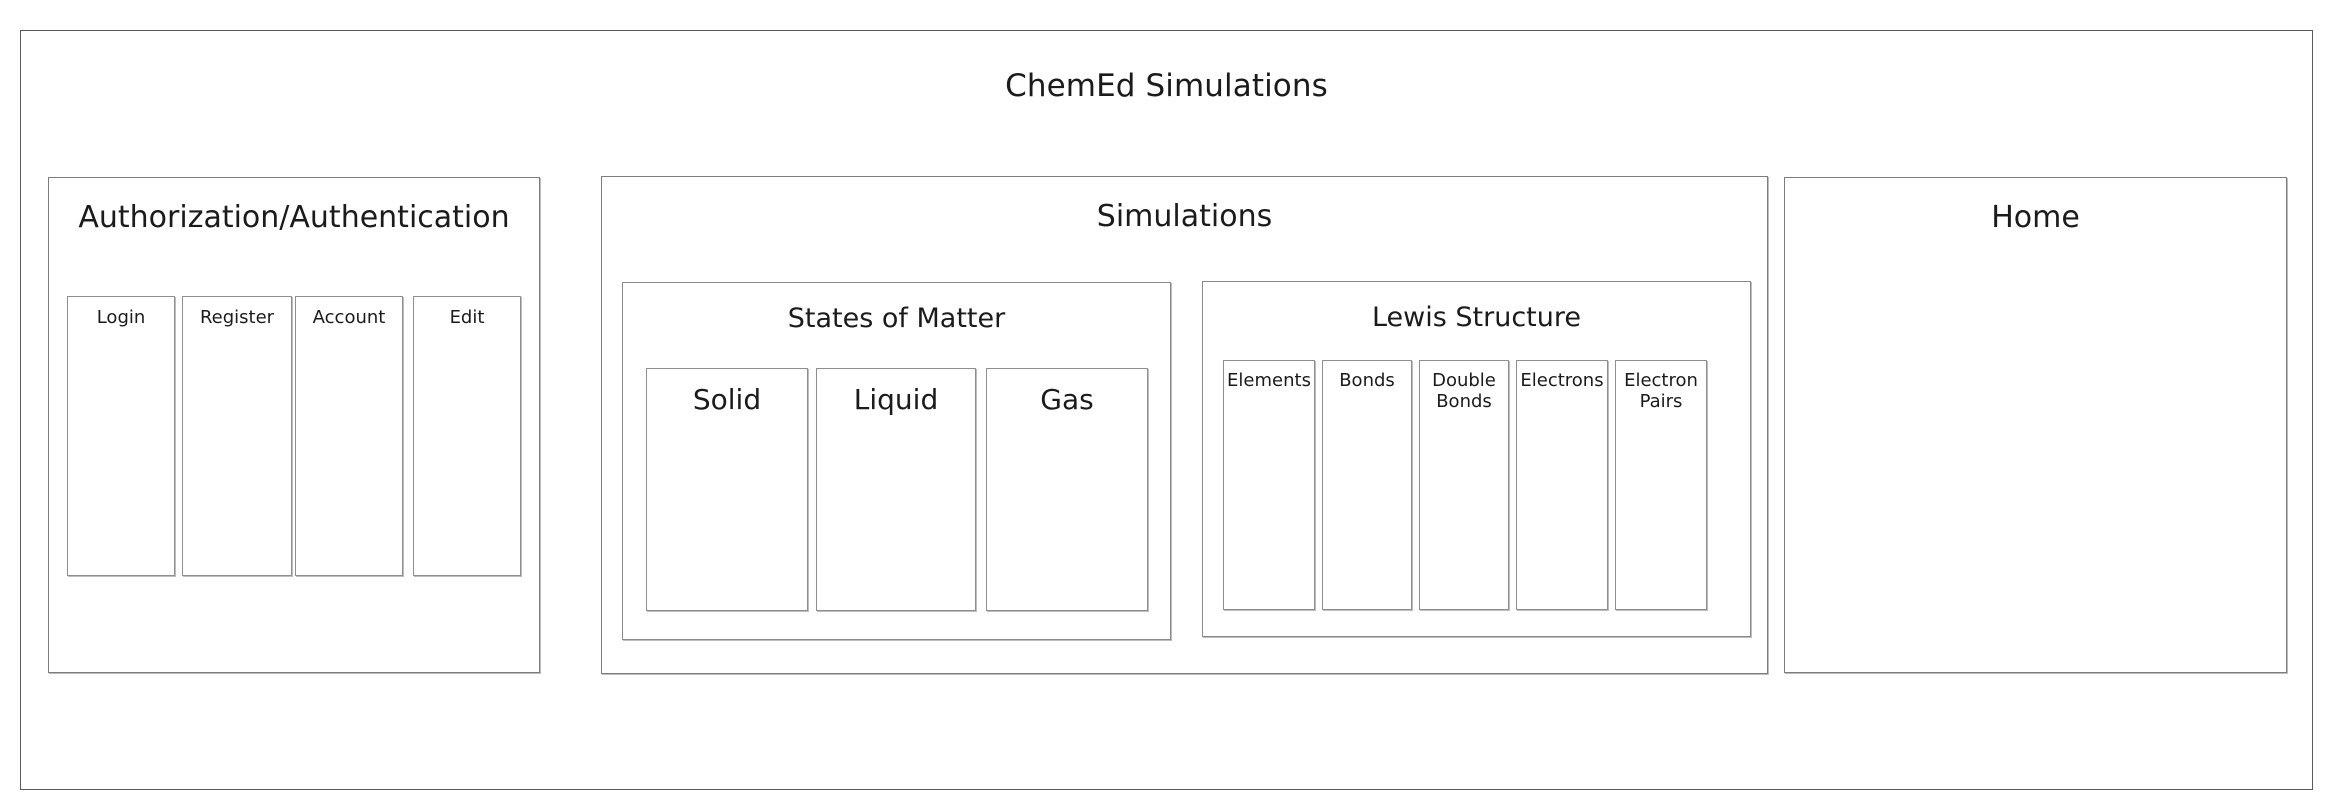 Image resolution: width=2332 pixels, height=812 pixels. Describe the element at coordinates (237, 317) in the screenshot. I see `auth-item-register-label: Register` at that location.